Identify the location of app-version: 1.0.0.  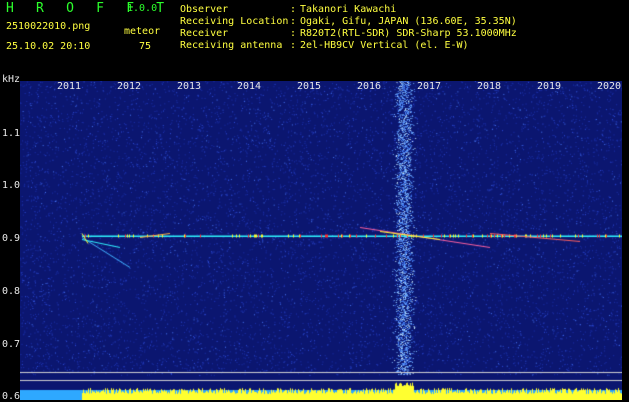
(142, 8).